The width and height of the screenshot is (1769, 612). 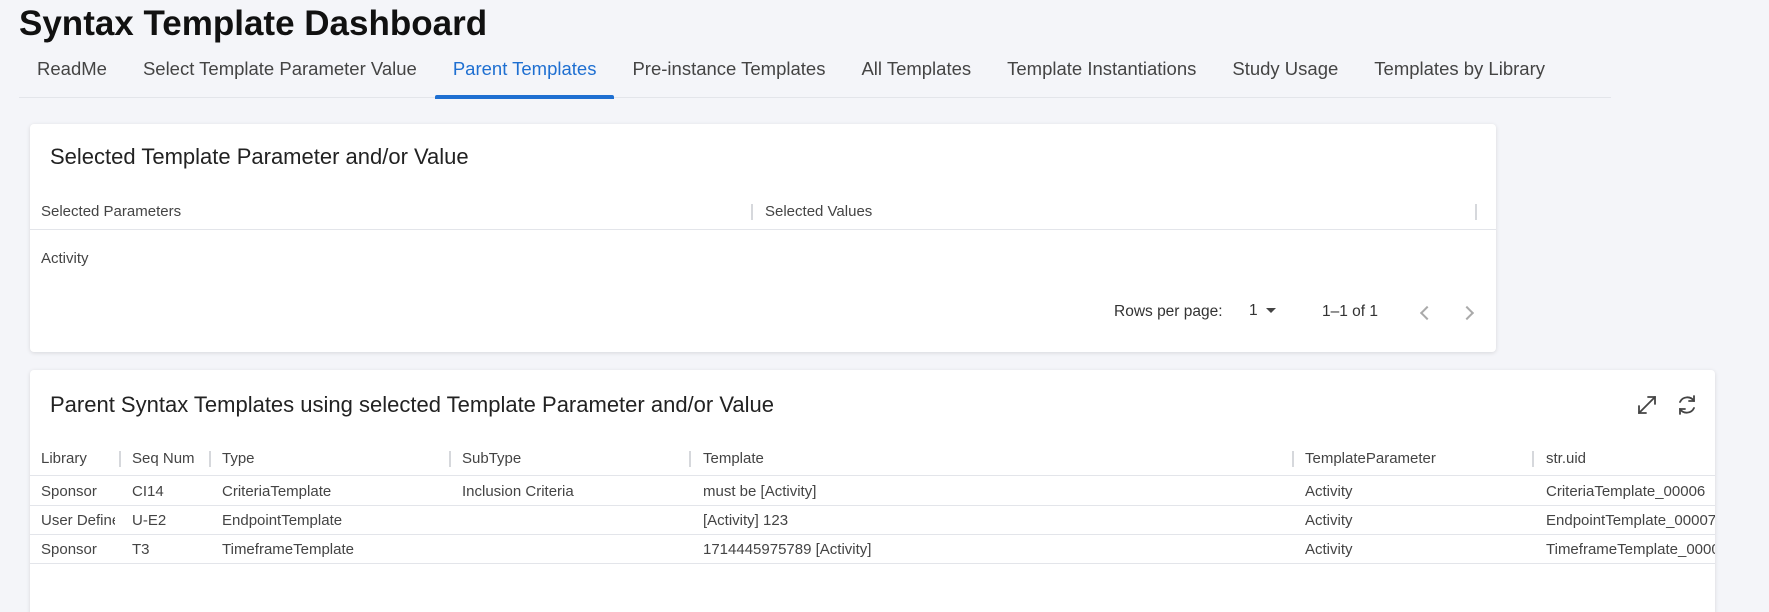 What do you see at coordinates (787, 549) in the screenshot?
I see `cell-template: 1714445975789 [Activity]` at bounding box center [787, 549].